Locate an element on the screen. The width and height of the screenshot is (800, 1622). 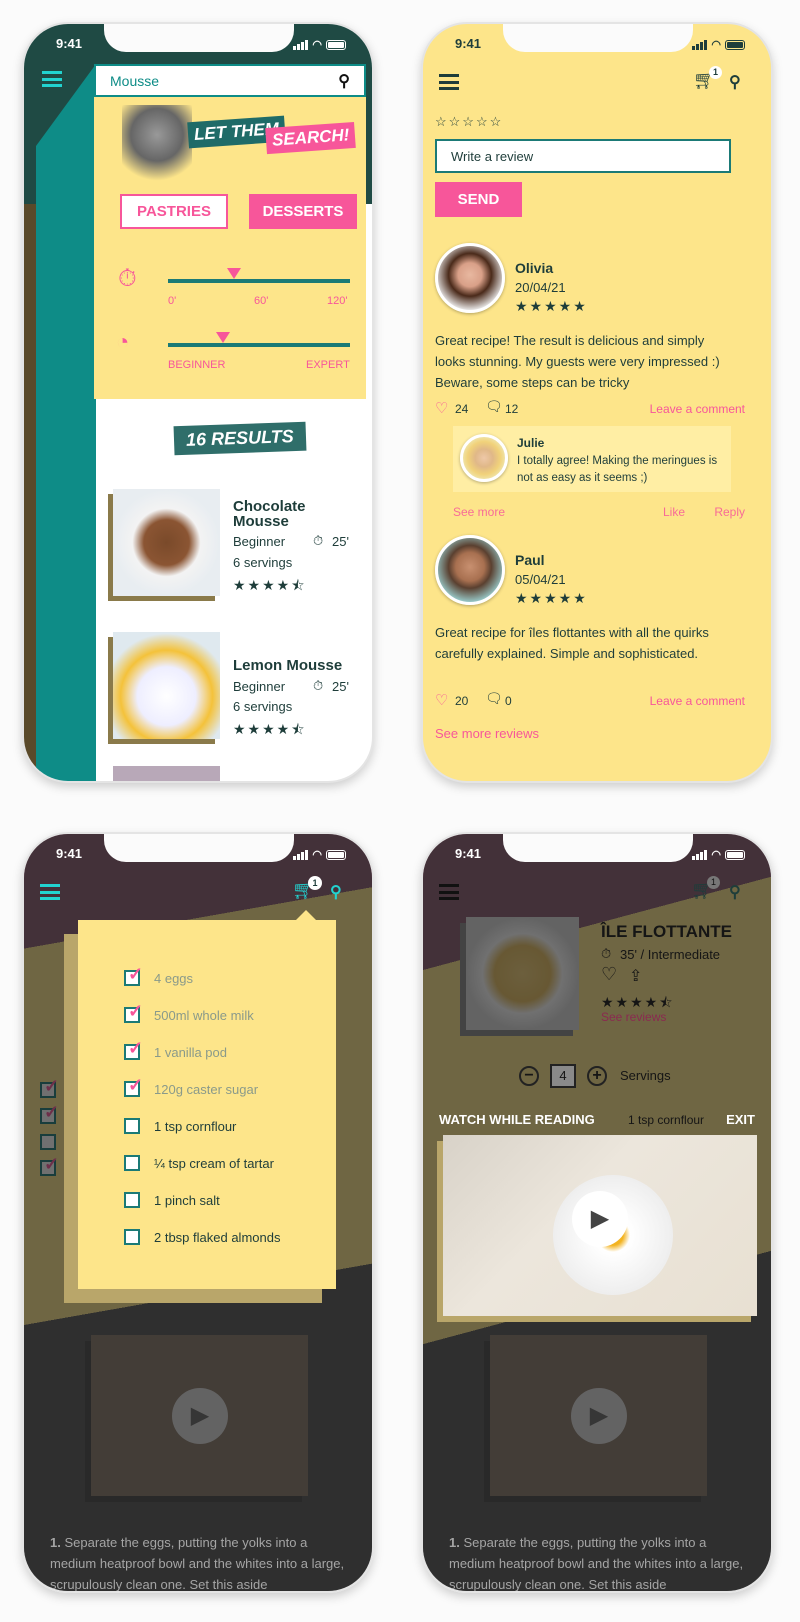
like-link: Like is located at coordinates (674, 512).